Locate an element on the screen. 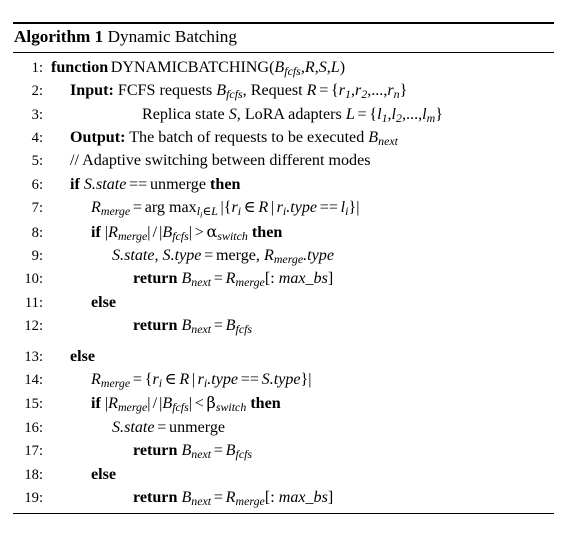 This screenshot has height=549, width=579. bracket-close: ] is located at coordinates (330, 498).